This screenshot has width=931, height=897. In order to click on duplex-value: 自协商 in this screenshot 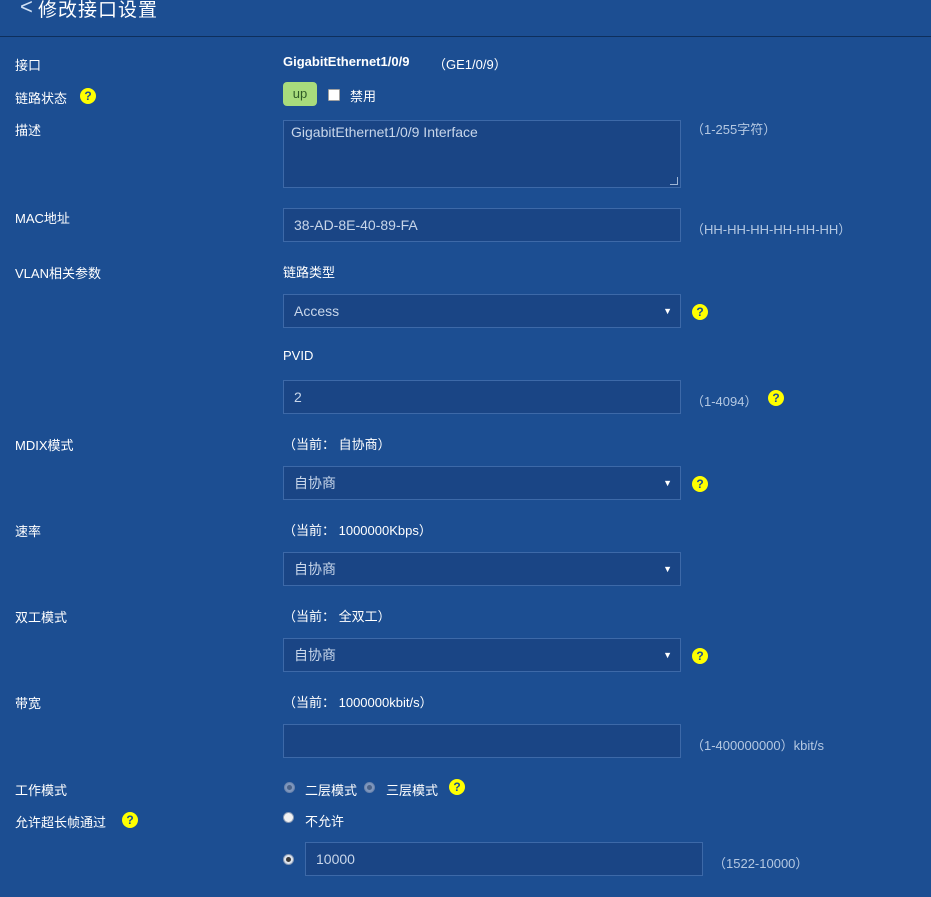, I will do `click(315, 655)`.